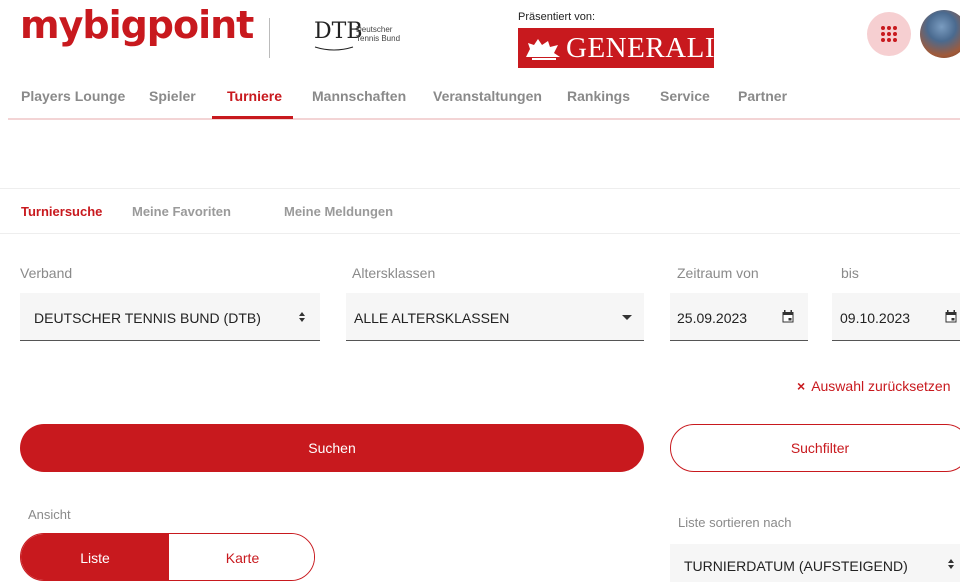 The height and width of the screenshot is (582, 960). What do you see at coordinates (61, 211) in the screenshot?
I see `tab-turniersuche: Turniersuche` at bounding box center [61, 211].